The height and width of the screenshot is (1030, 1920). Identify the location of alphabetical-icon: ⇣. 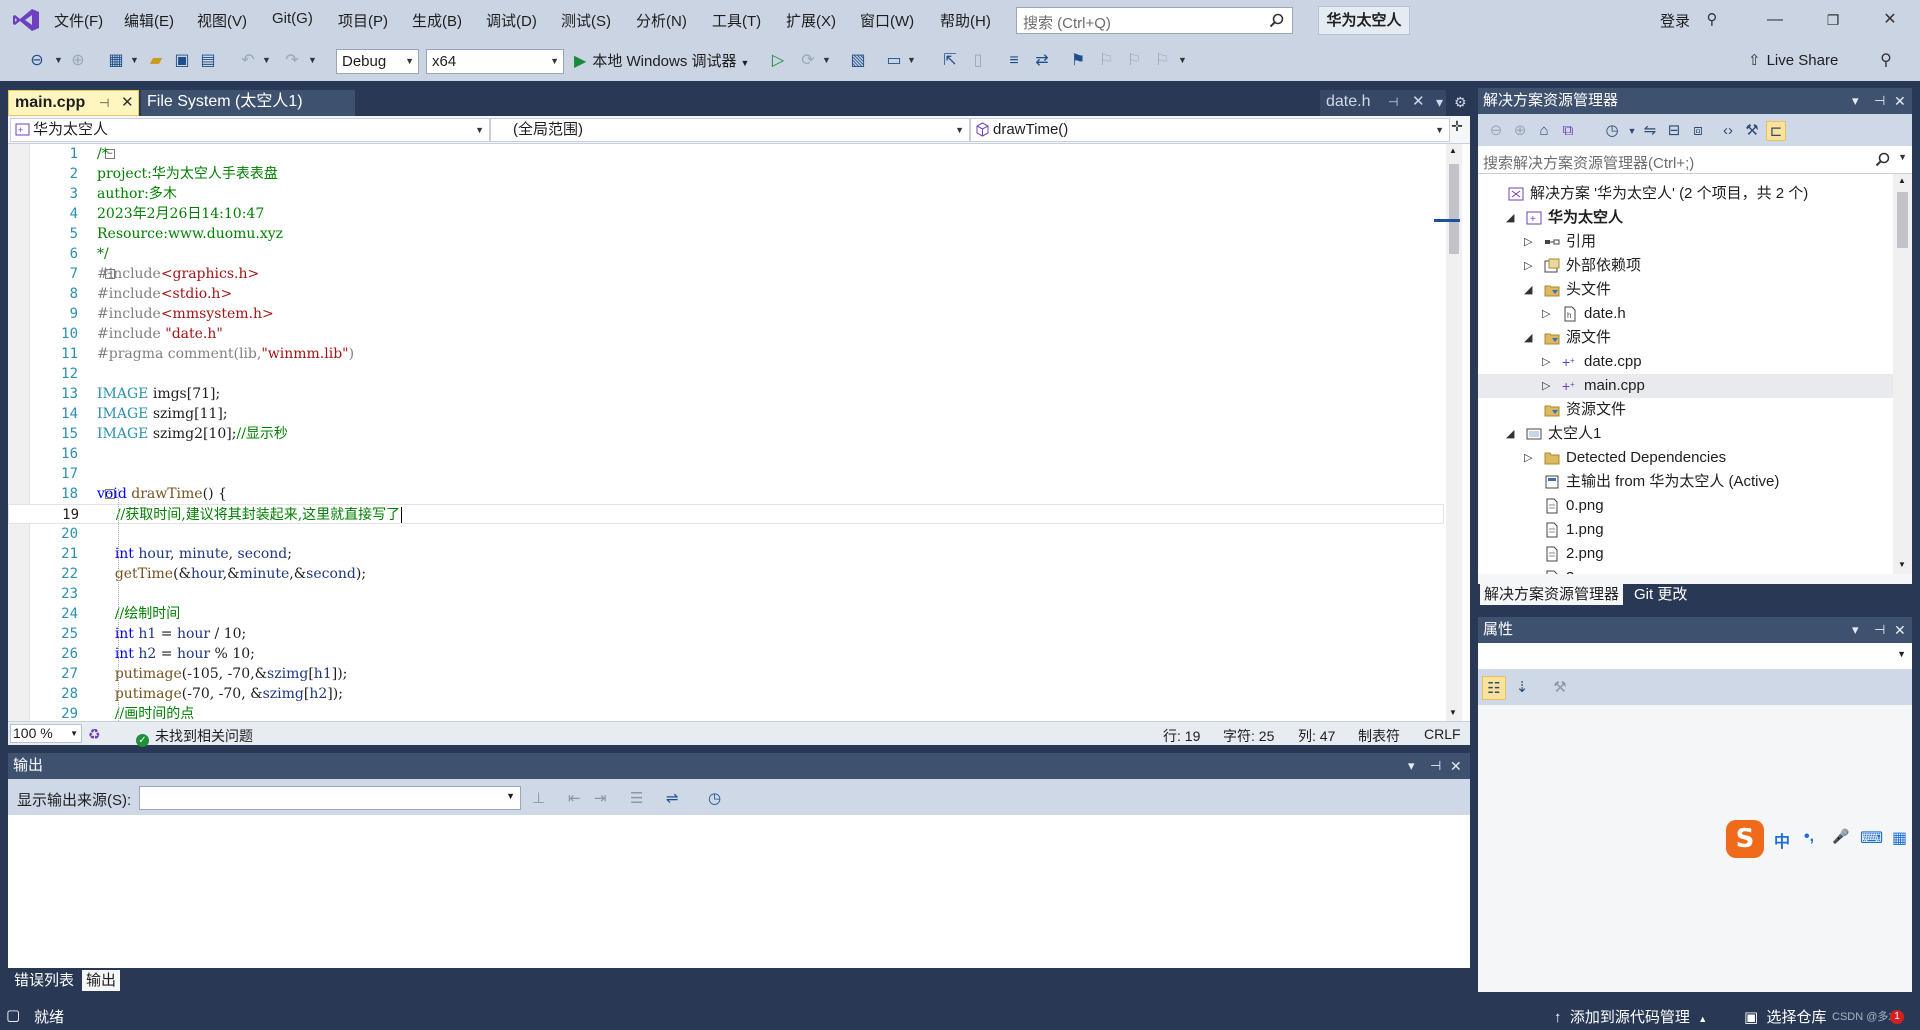
(1522, 688).